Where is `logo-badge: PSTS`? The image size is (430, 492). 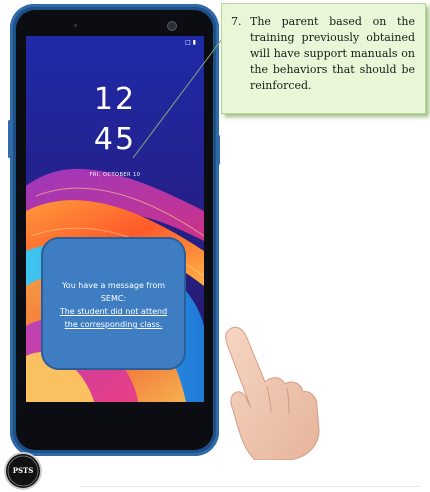
logo-badge: PSTS is located at coordinates (23, 471).